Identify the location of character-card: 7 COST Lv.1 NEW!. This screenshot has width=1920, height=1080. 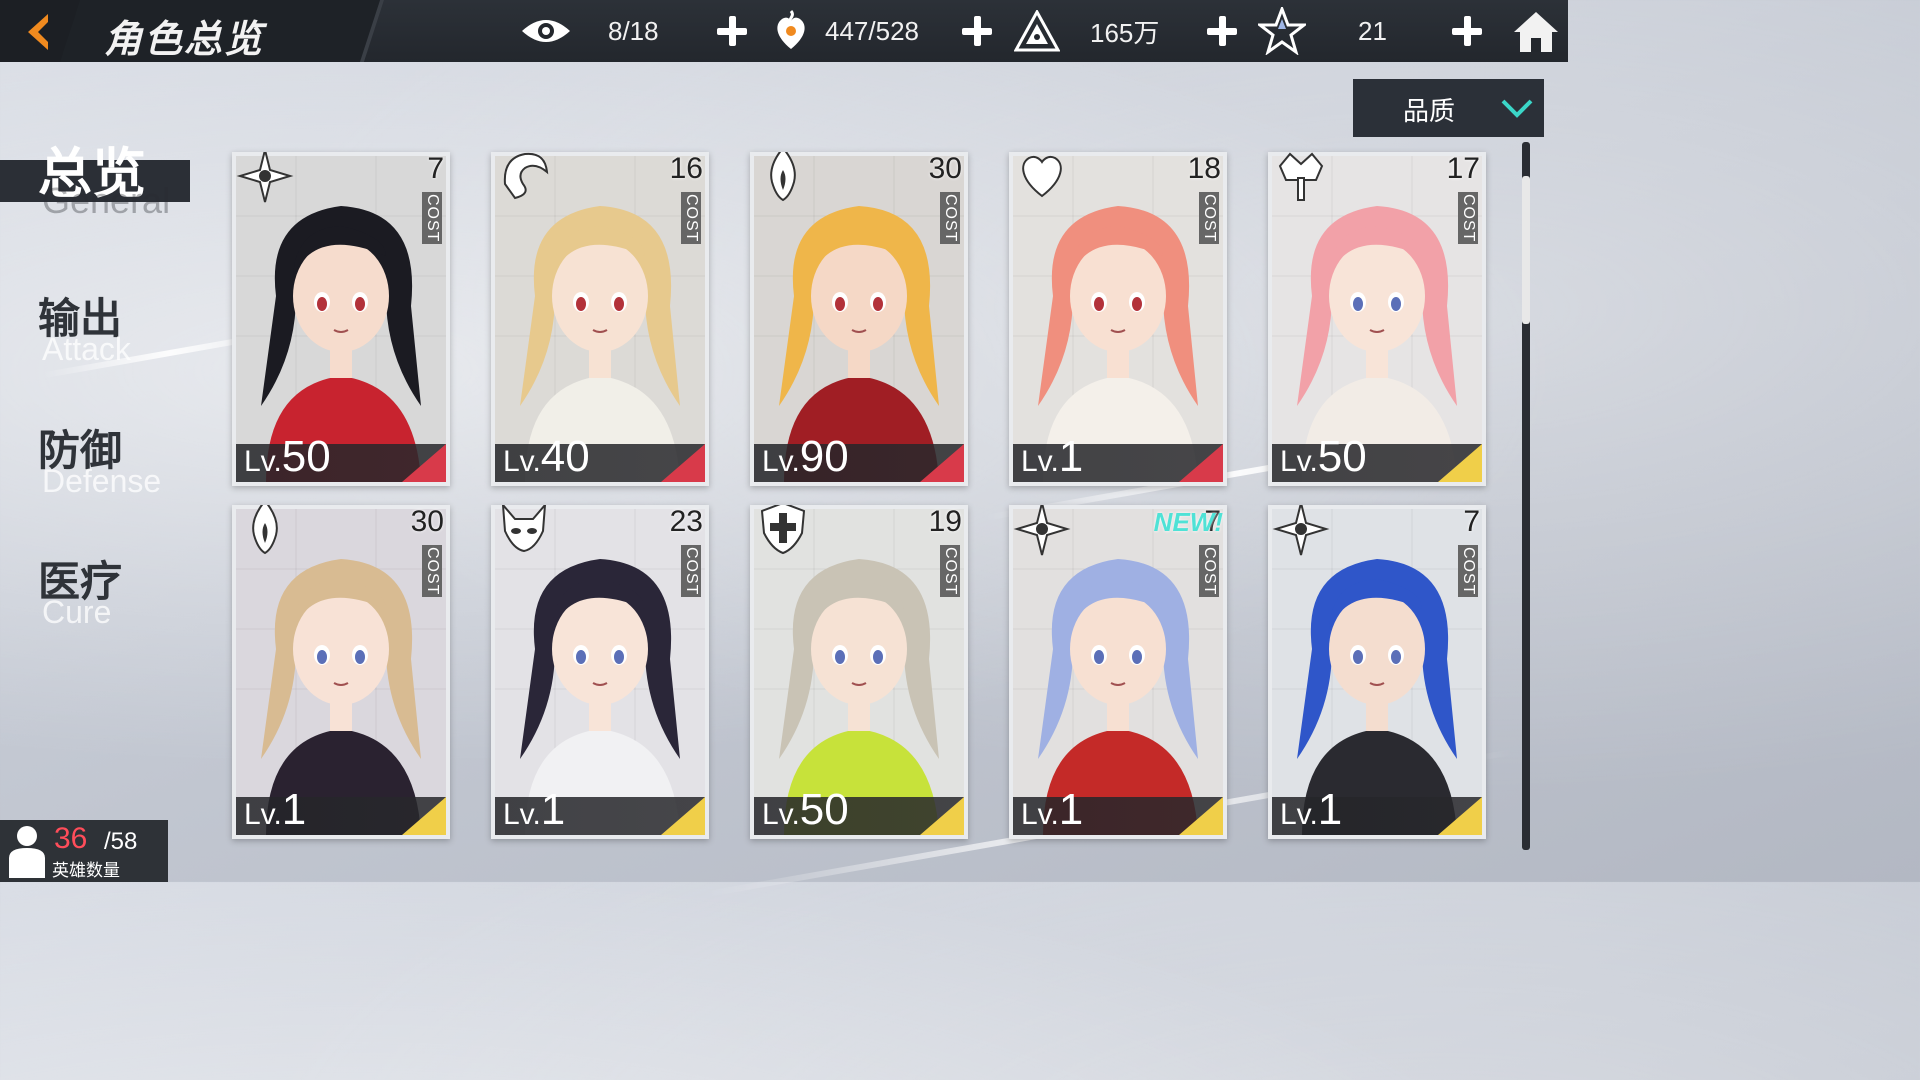
(1118, 672).